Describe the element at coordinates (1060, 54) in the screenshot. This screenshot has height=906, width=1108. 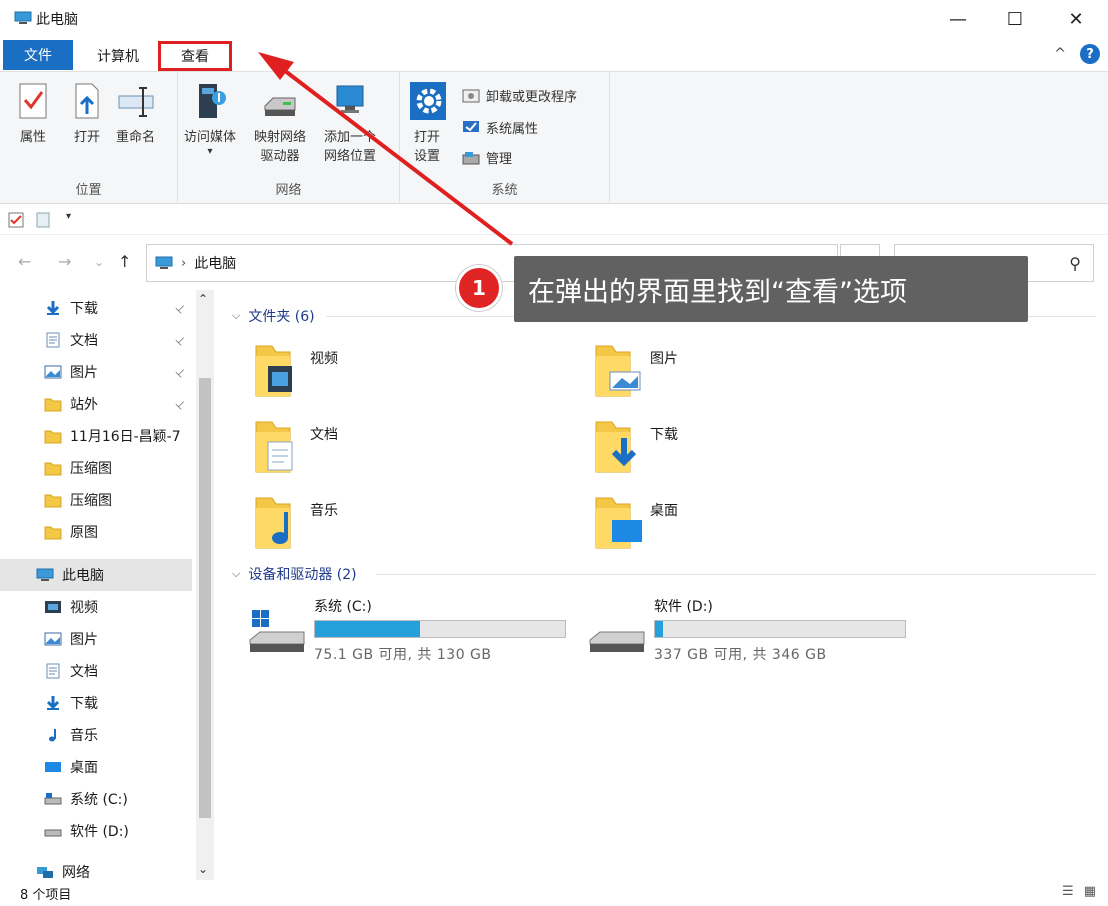
I see `collapse-ribbon-button: ^` at that location.